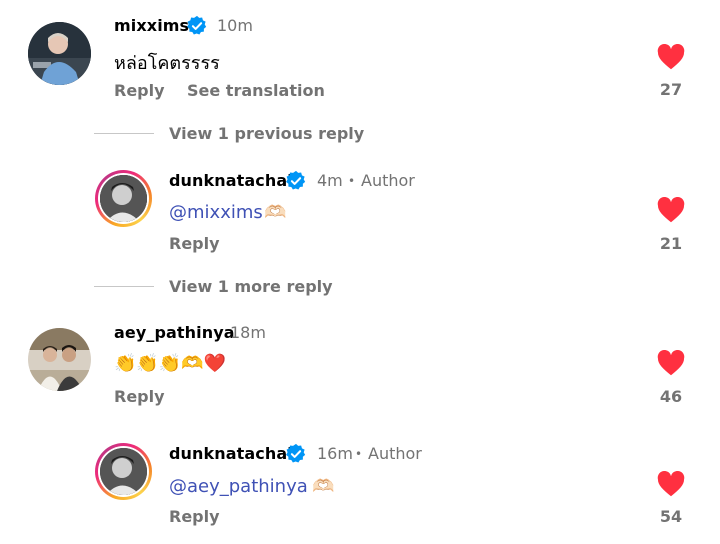 The width and height of the screenshot is (720, 544). I want to click on comment-time: 4m, so click(330, 180).